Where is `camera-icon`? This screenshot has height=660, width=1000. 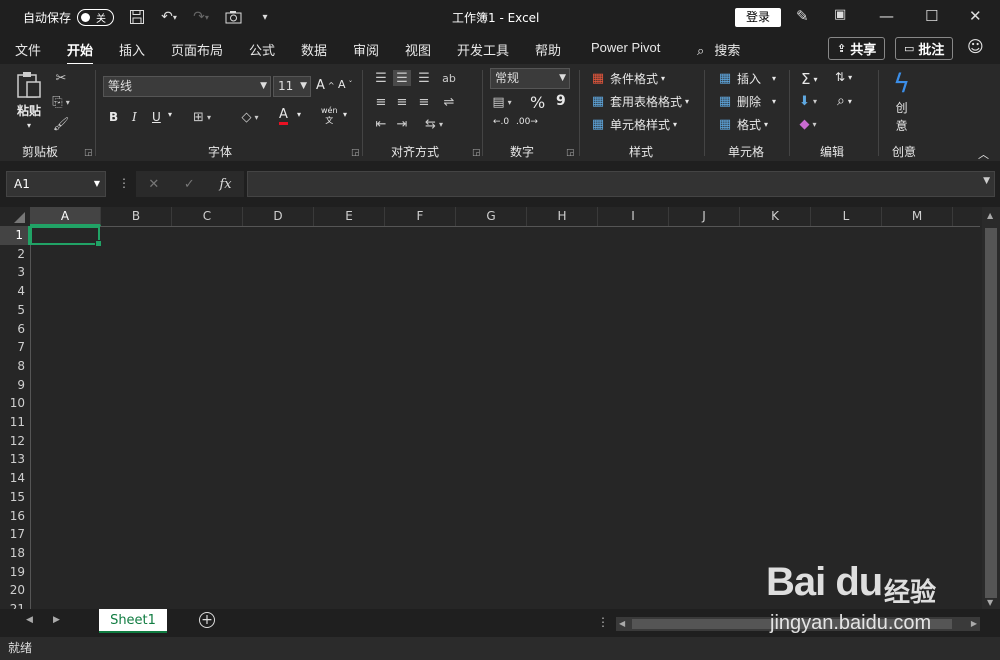
camera-icon is located at coordinates (233, 17).